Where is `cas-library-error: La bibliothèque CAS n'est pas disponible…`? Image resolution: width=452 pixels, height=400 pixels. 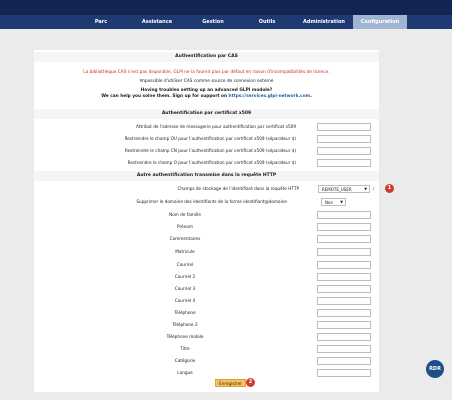 cas-library-error: La bibliothèque CAS n'est pas disponible… is located at coordinates (206, 72).